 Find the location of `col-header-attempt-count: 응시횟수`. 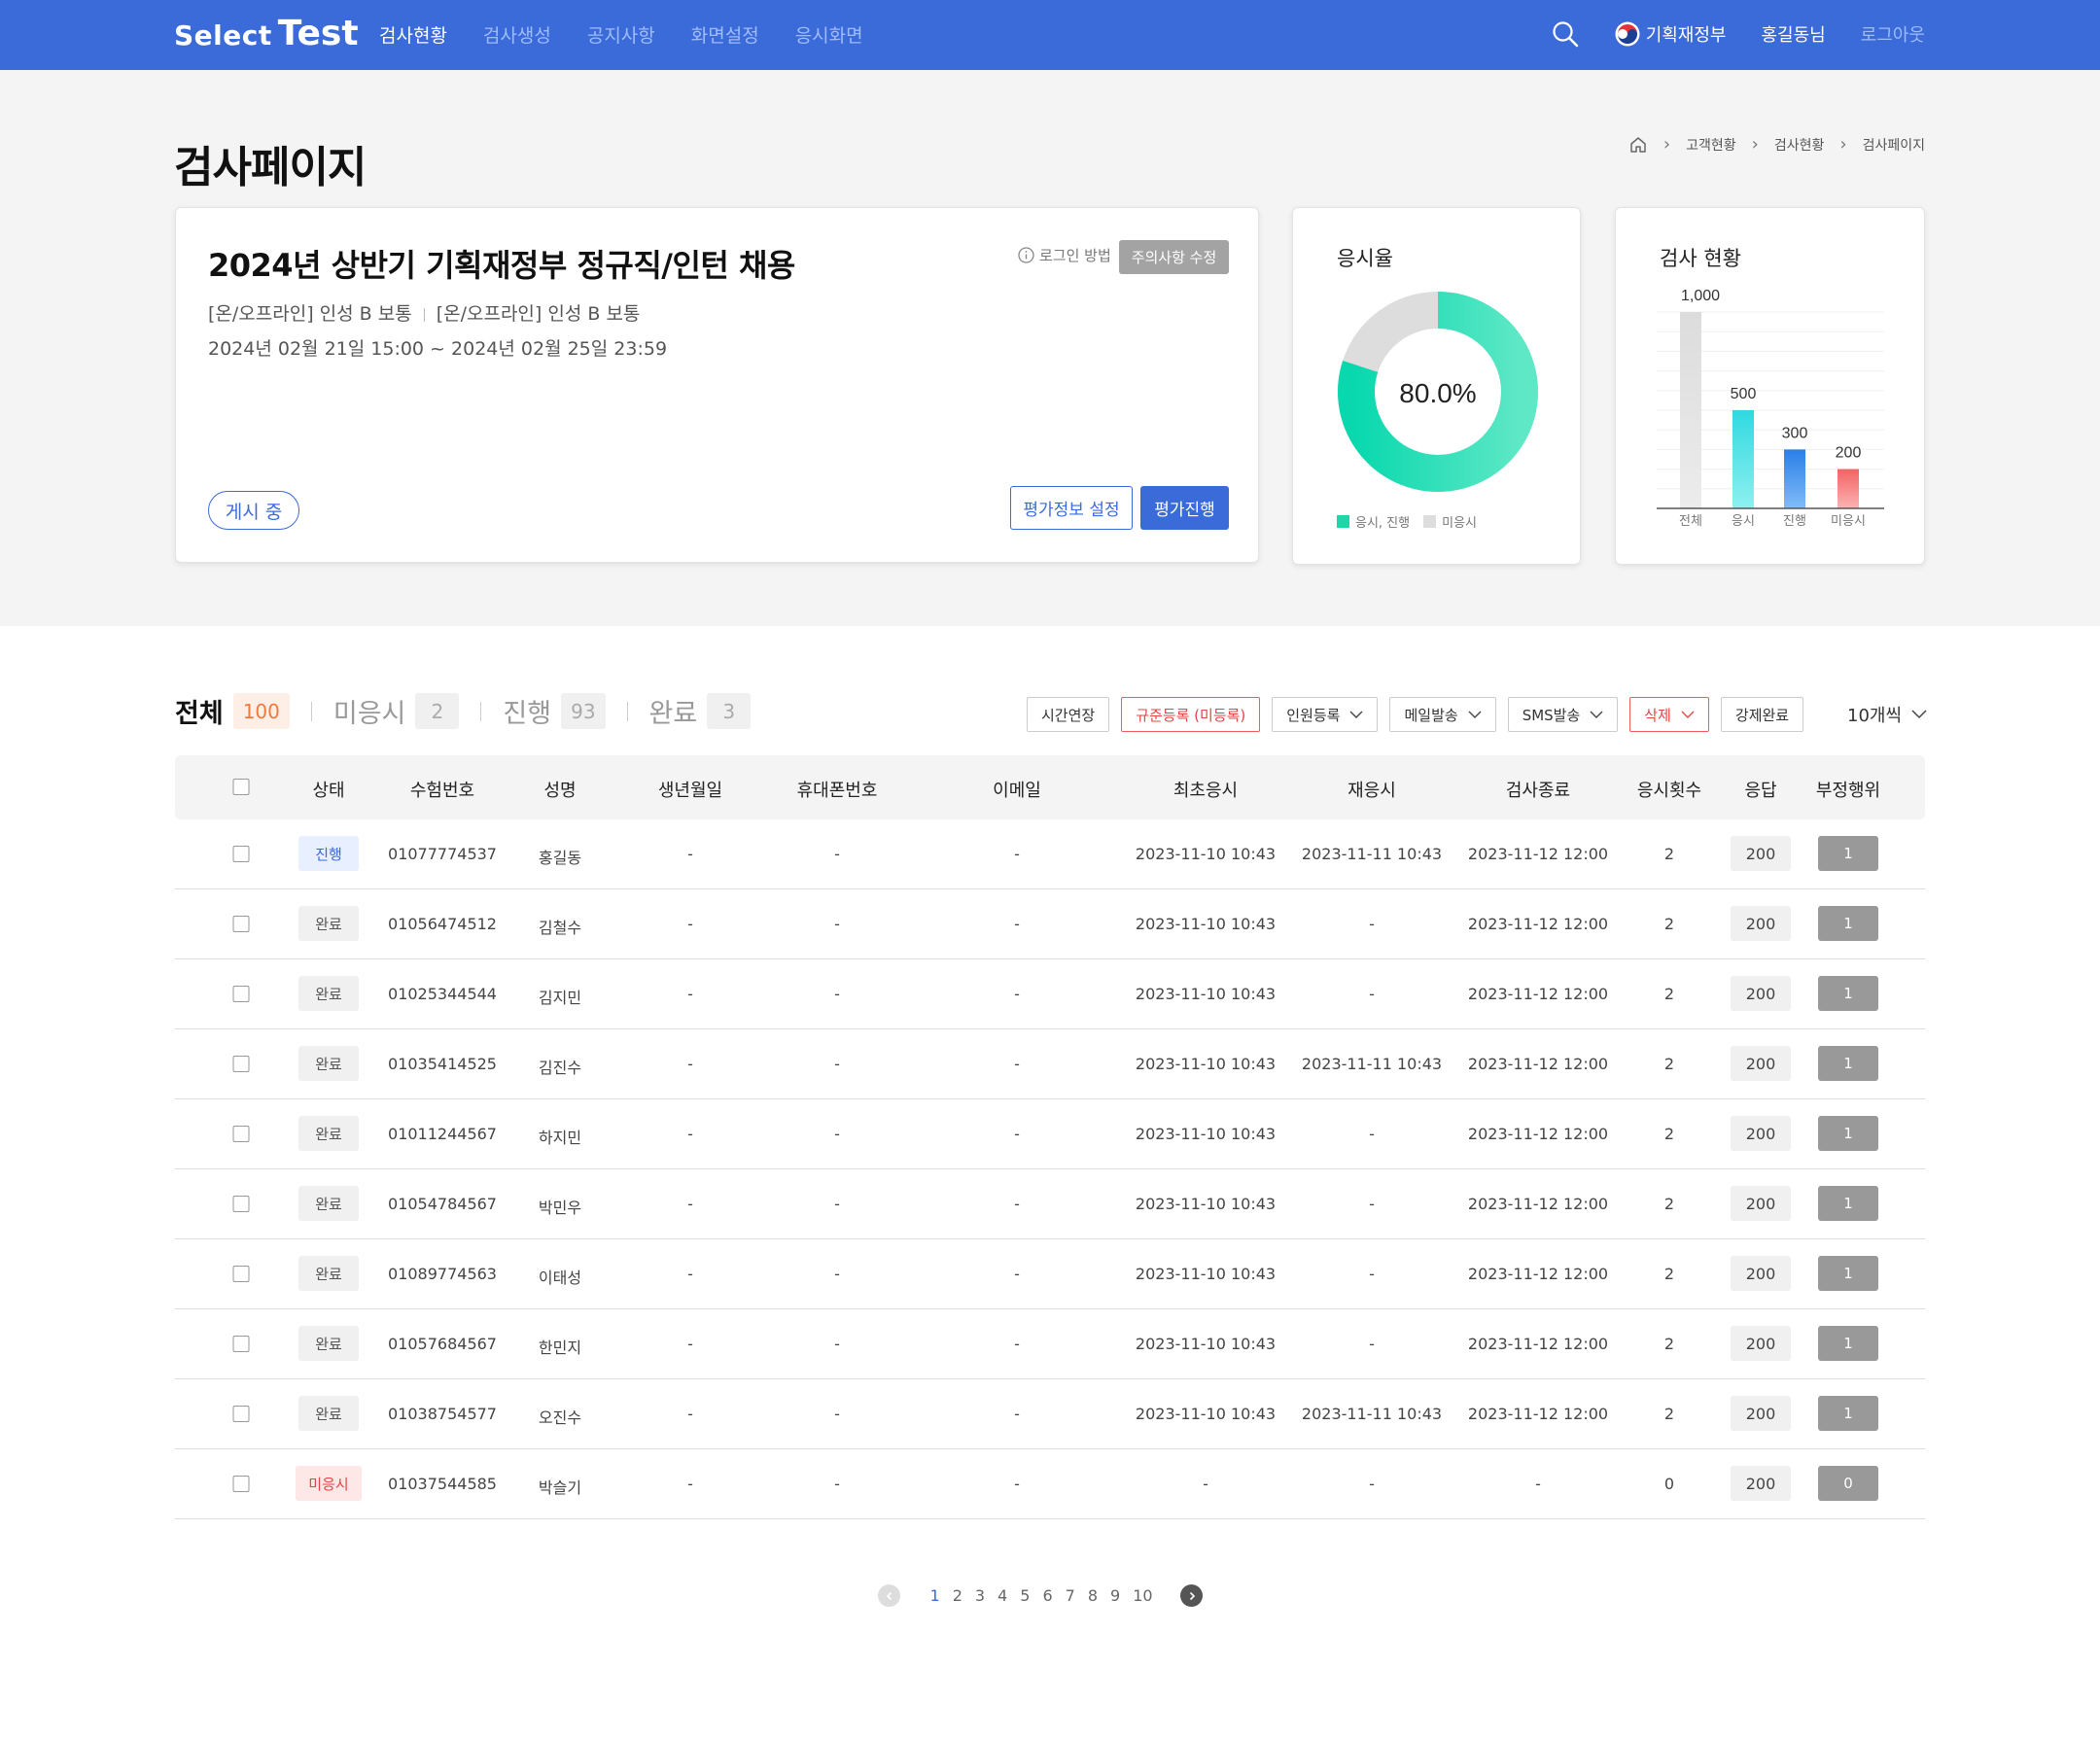

col-header-attempt-count: 응시횟수 is located at coordinates (1669, 789).